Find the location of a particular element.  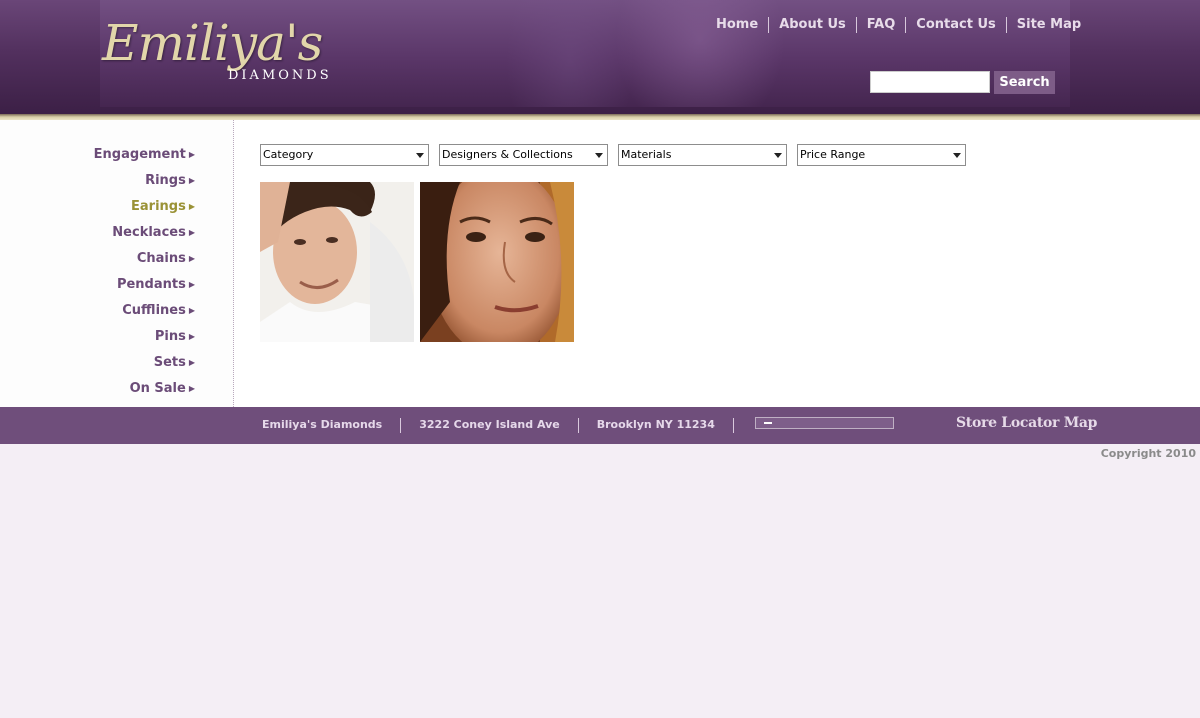

sidebar-item-label: Chains is located at coordinates (161, 258).